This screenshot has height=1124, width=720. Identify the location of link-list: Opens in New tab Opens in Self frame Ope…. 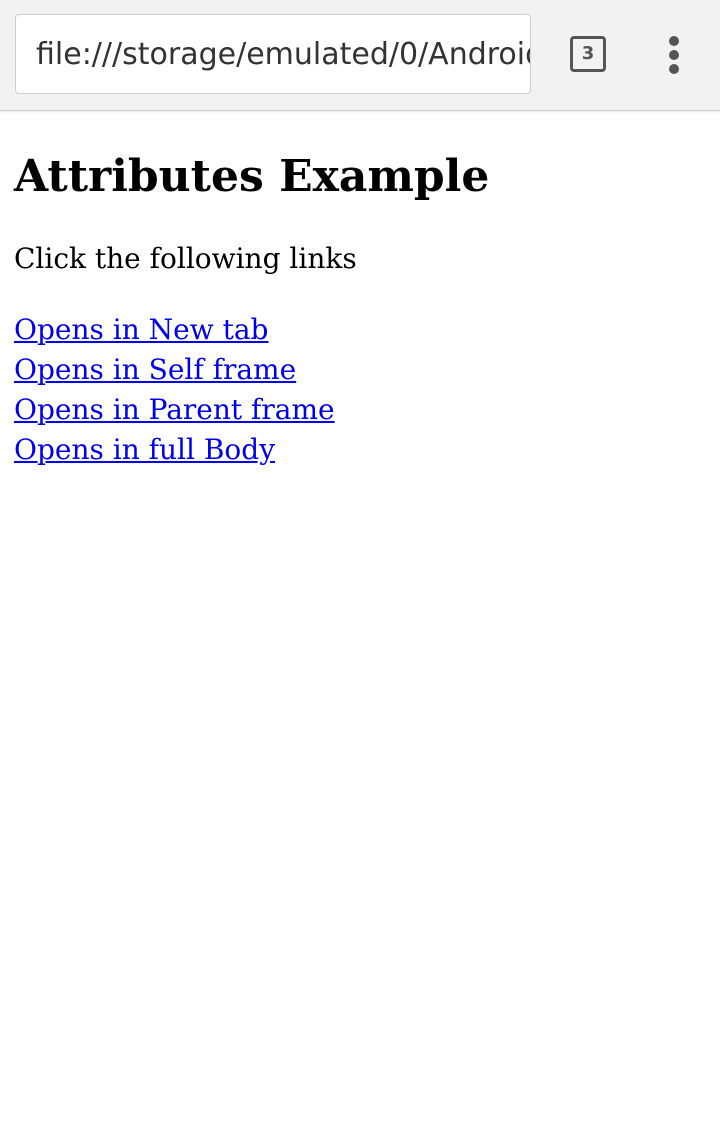
(360, 390).